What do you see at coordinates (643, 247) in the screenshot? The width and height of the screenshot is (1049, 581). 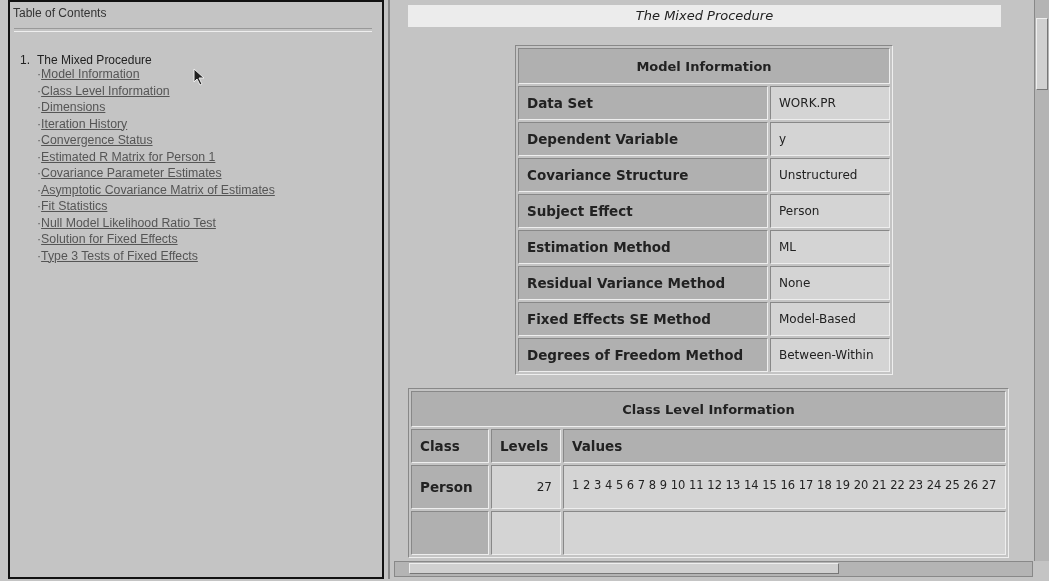 I see `row-label: Estimation Method` at bounding box center [643, 247].